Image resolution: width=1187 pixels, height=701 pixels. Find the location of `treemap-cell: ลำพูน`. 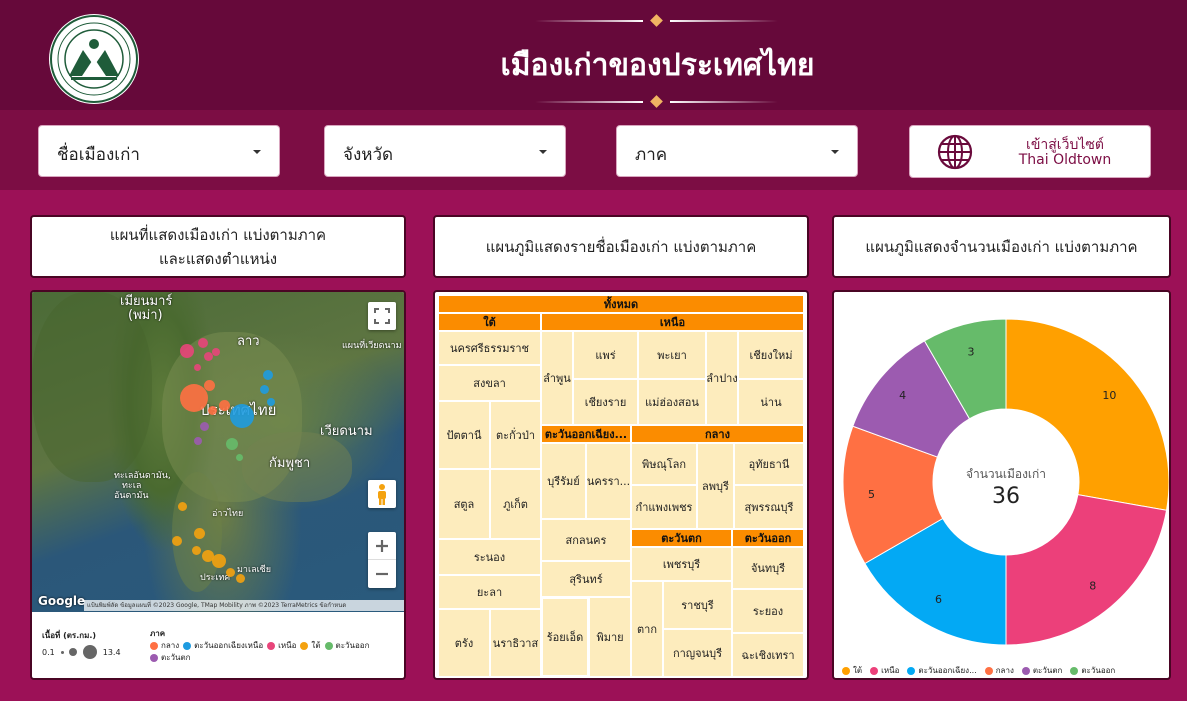

treemap-cell: ลำพูน is located at coordinates (557, 378).